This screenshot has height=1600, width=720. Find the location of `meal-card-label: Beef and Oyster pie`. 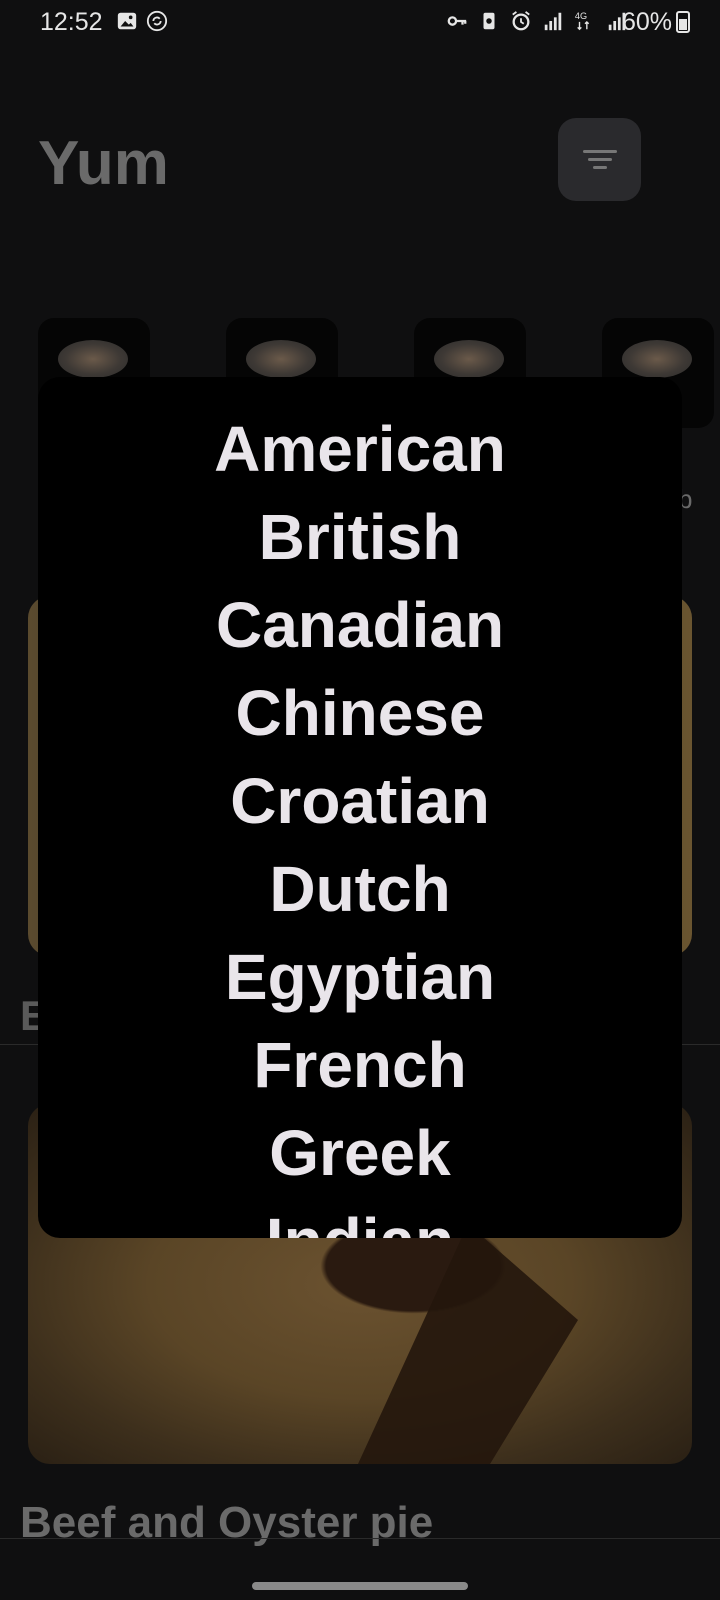

meal-card-label: Beef and Oyster pie is located at coordinates (227, 1522).